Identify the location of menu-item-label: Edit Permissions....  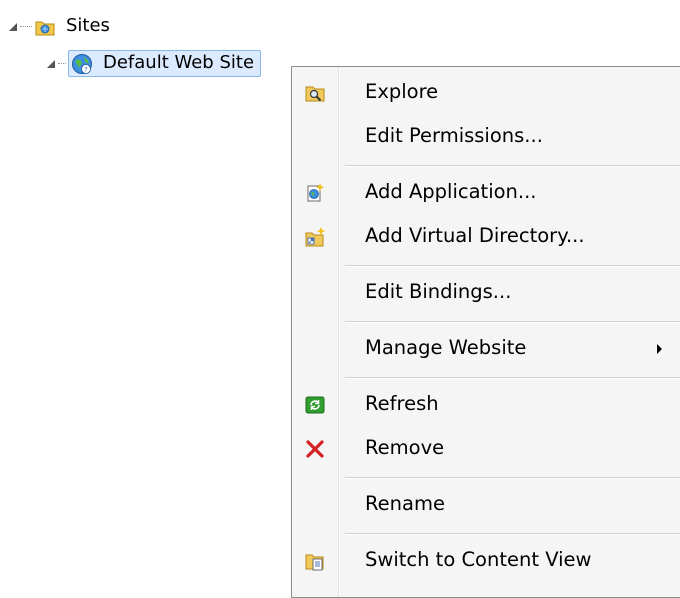
(454, 135).